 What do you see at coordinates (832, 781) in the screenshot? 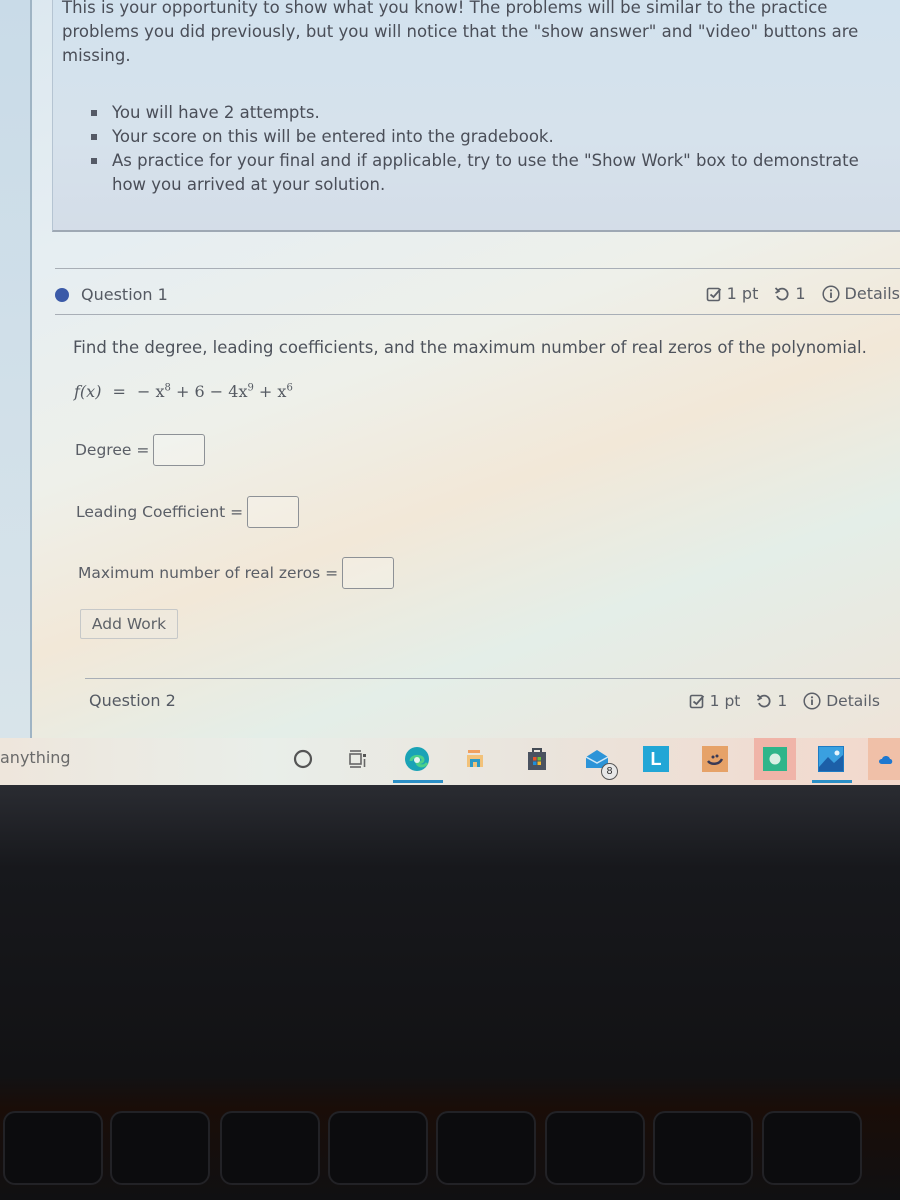
I see `photos-active-indicator` at bounding box center [832, 781].